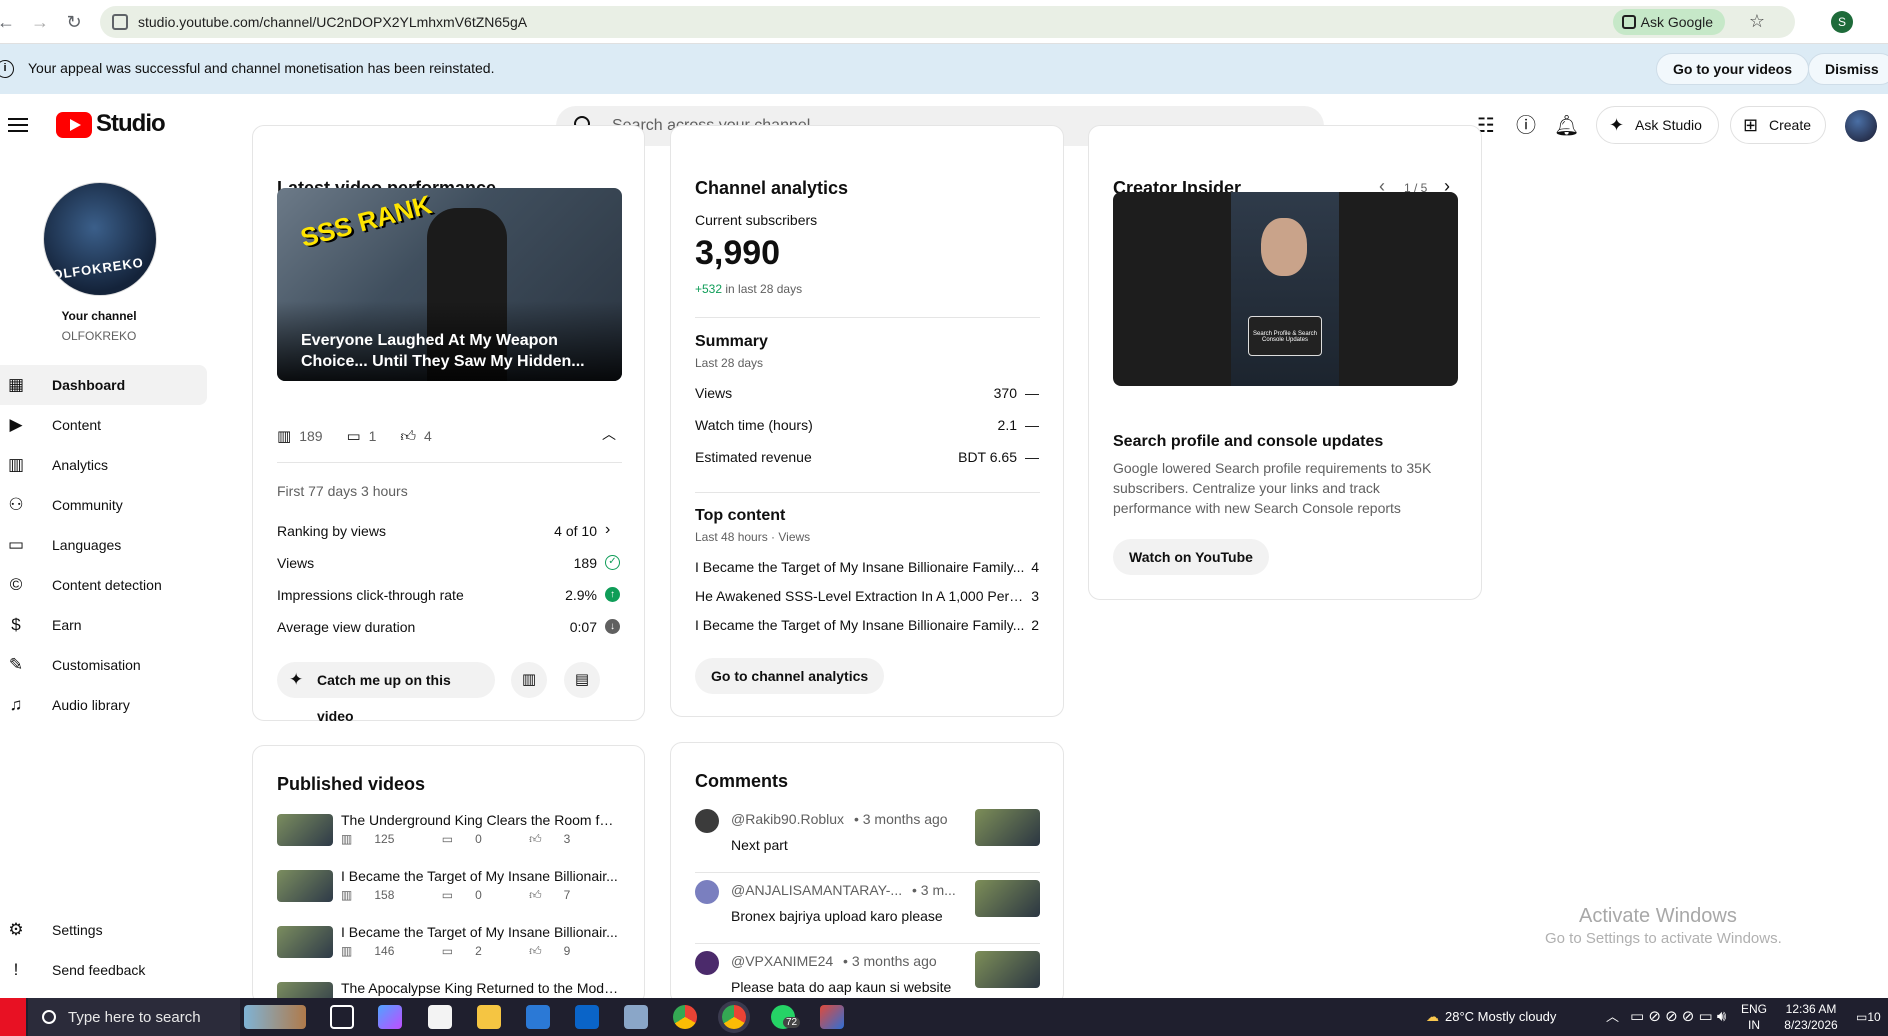 The height and width of the screenshot is (1036, 1888). I want to click on clock: 12:36 AM 8/23/2026, so click(1811, 1017).